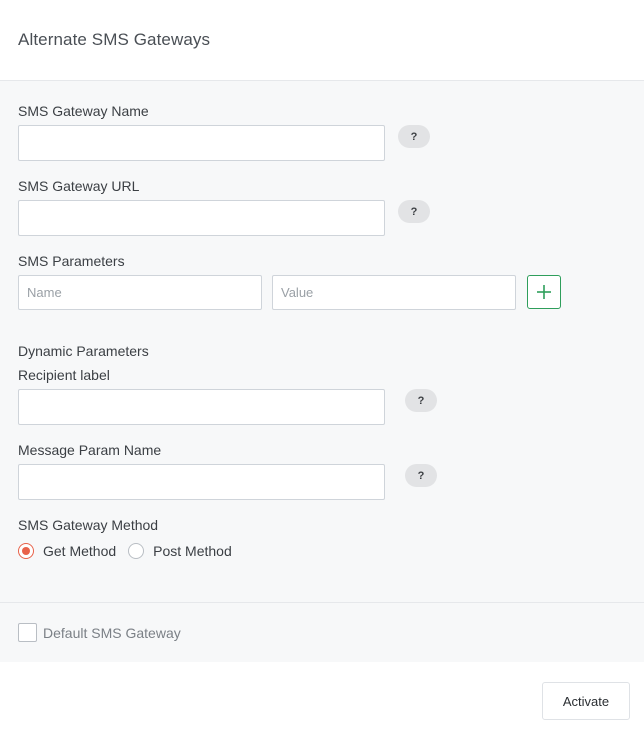 The width and height of the screenshot is (644, 730). I want to click on message-param-name-label: Message Param Name, so click(90, 450).